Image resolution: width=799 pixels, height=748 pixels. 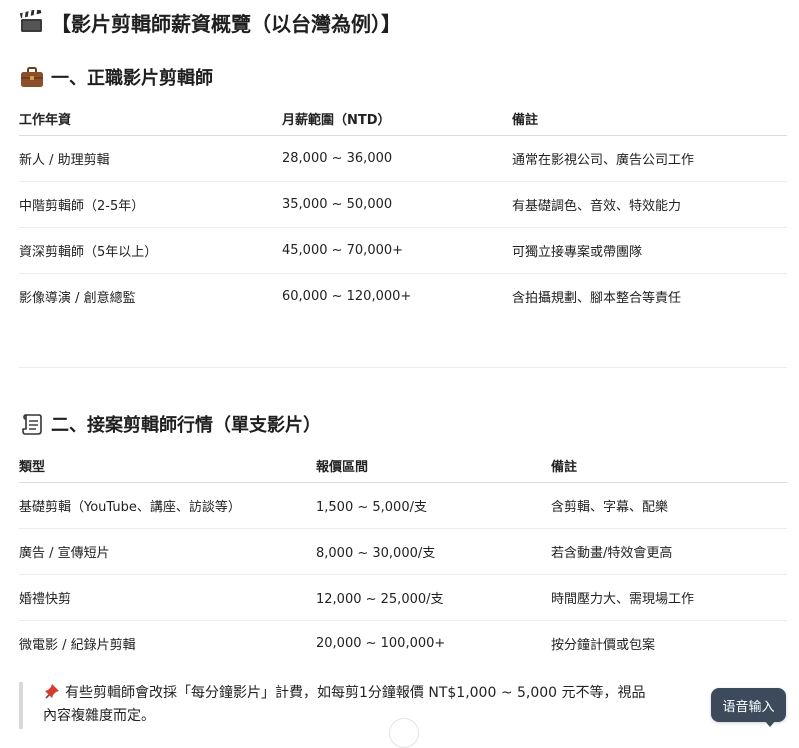 What do you see at coordinates (403, 367) in the screenshot?
I see `section-divider` at bounding box center [403, 367].